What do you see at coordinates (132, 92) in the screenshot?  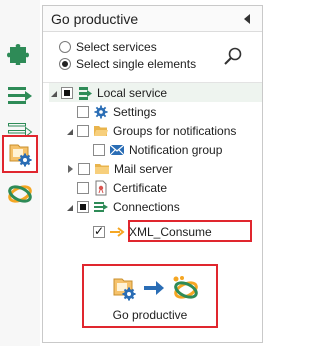 I see `tree-label: Local service` at bounding box center [132, 92].